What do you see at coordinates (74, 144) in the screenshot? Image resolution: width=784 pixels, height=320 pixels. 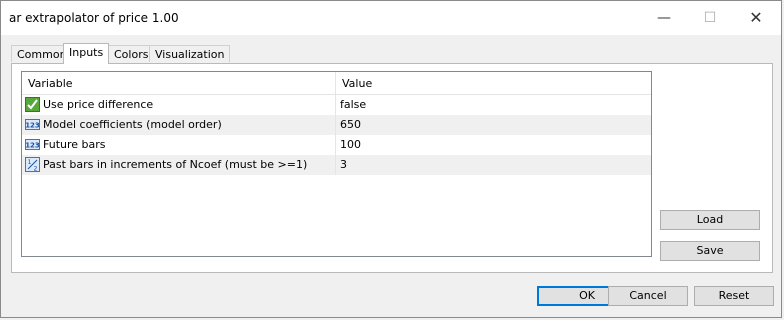 I see `variable-name: Future bars` at bounding box center [74, 144].